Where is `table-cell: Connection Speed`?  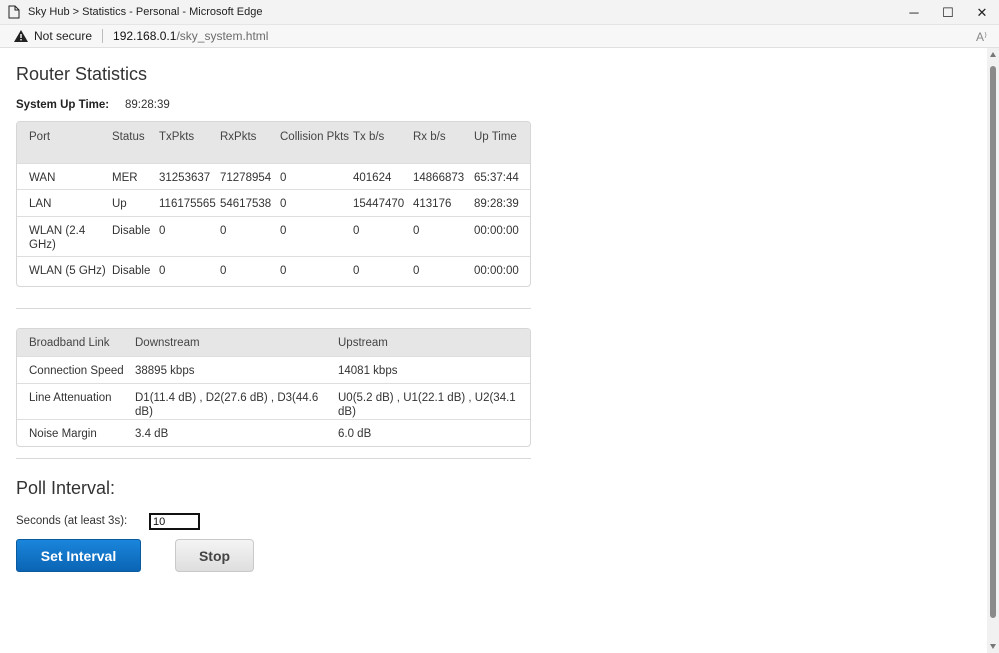
table-cell: Connection Speed is located at coordinates (76, 369).